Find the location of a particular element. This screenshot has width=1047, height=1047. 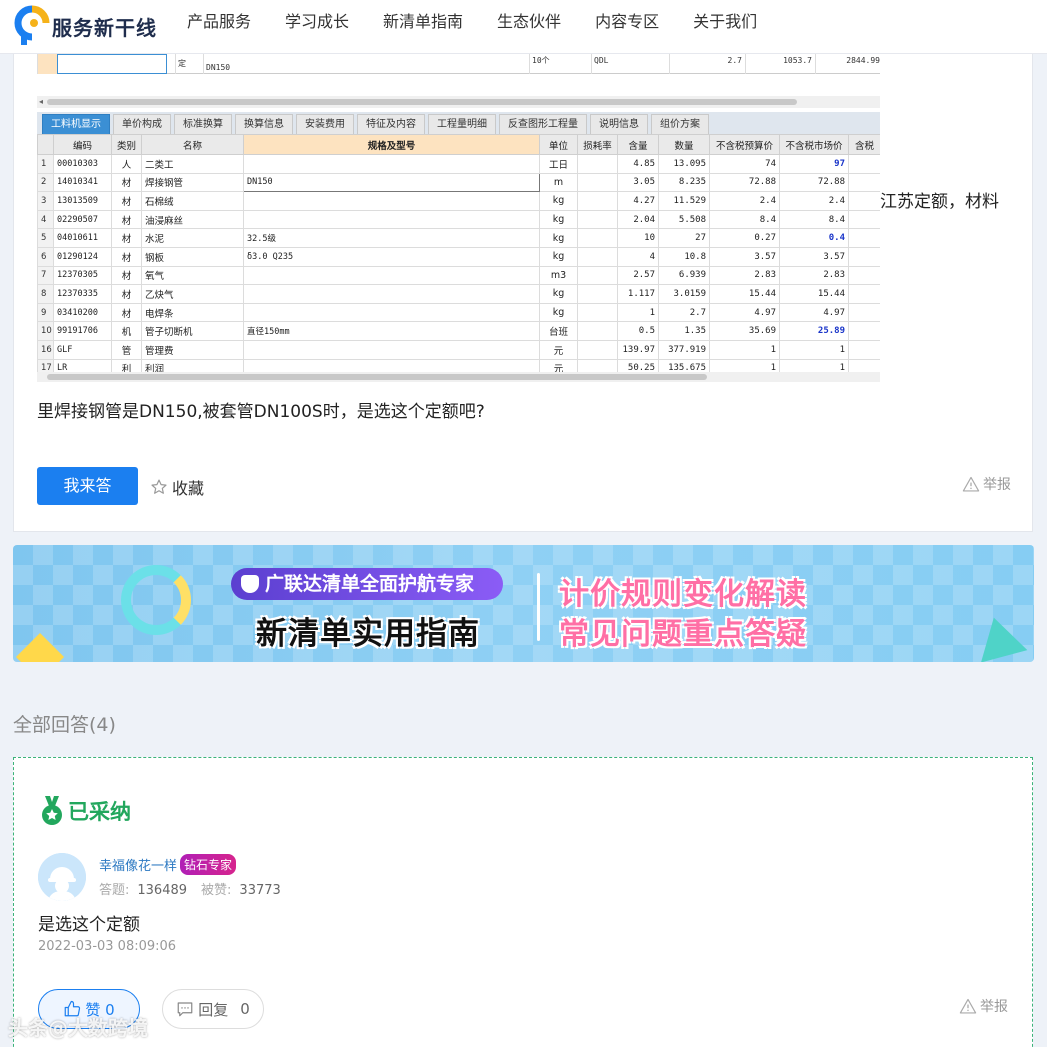

row-number: 10 is located at coordinates (45, 331).